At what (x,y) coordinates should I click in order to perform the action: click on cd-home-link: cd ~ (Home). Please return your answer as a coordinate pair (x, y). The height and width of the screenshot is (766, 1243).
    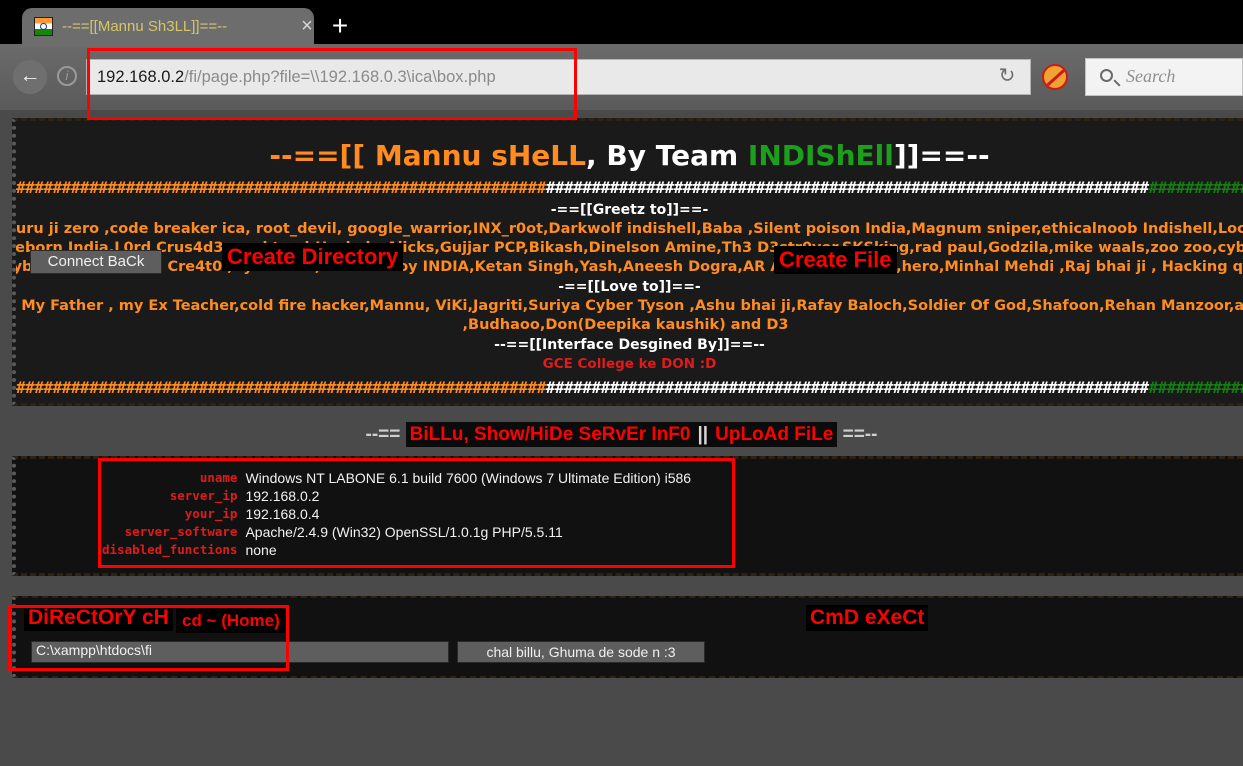
    Looking at the image, I should click on (231, 621).